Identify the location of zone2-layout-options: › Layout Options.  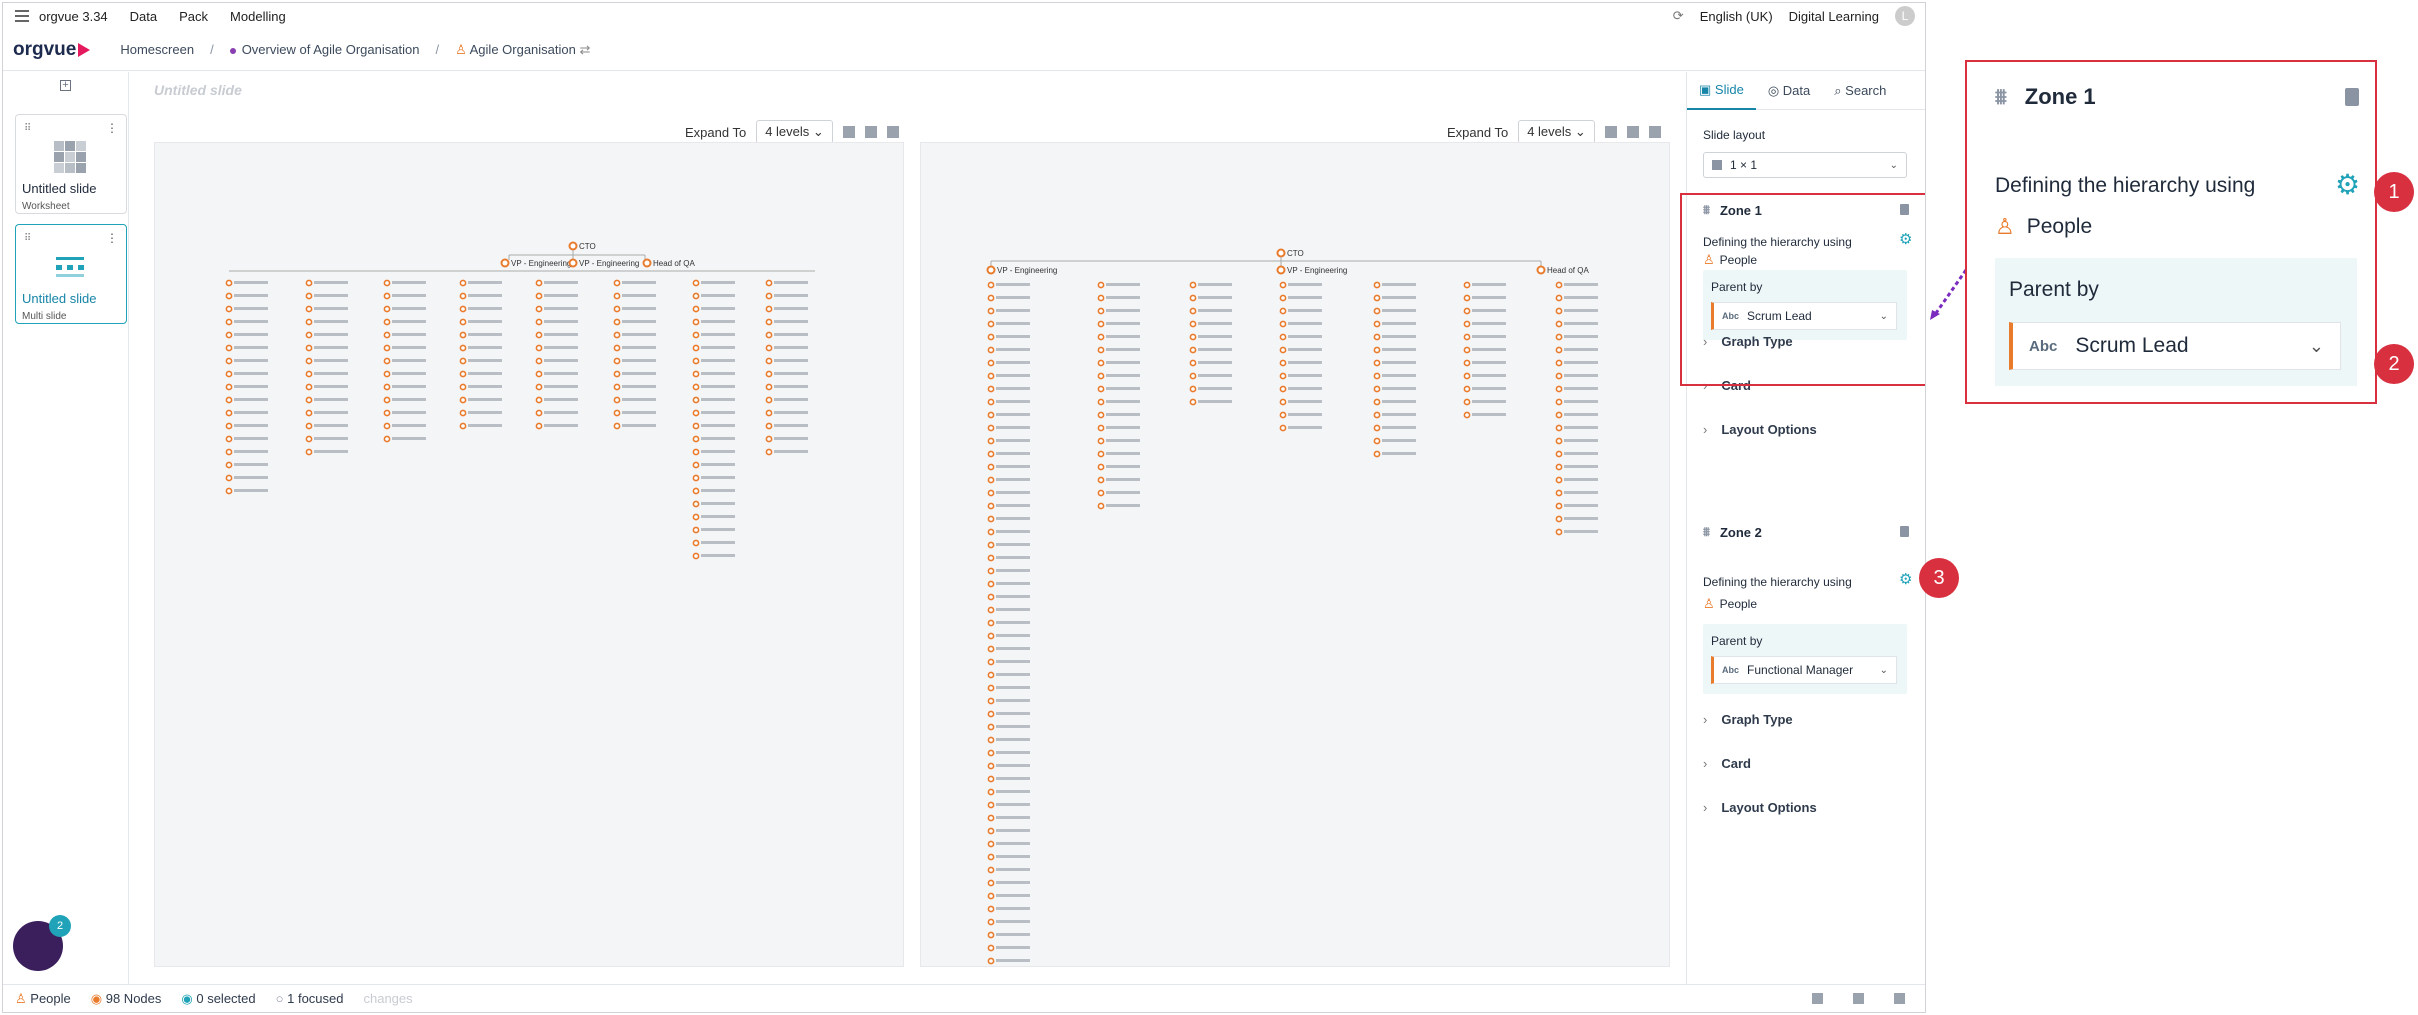
(1760, 807).